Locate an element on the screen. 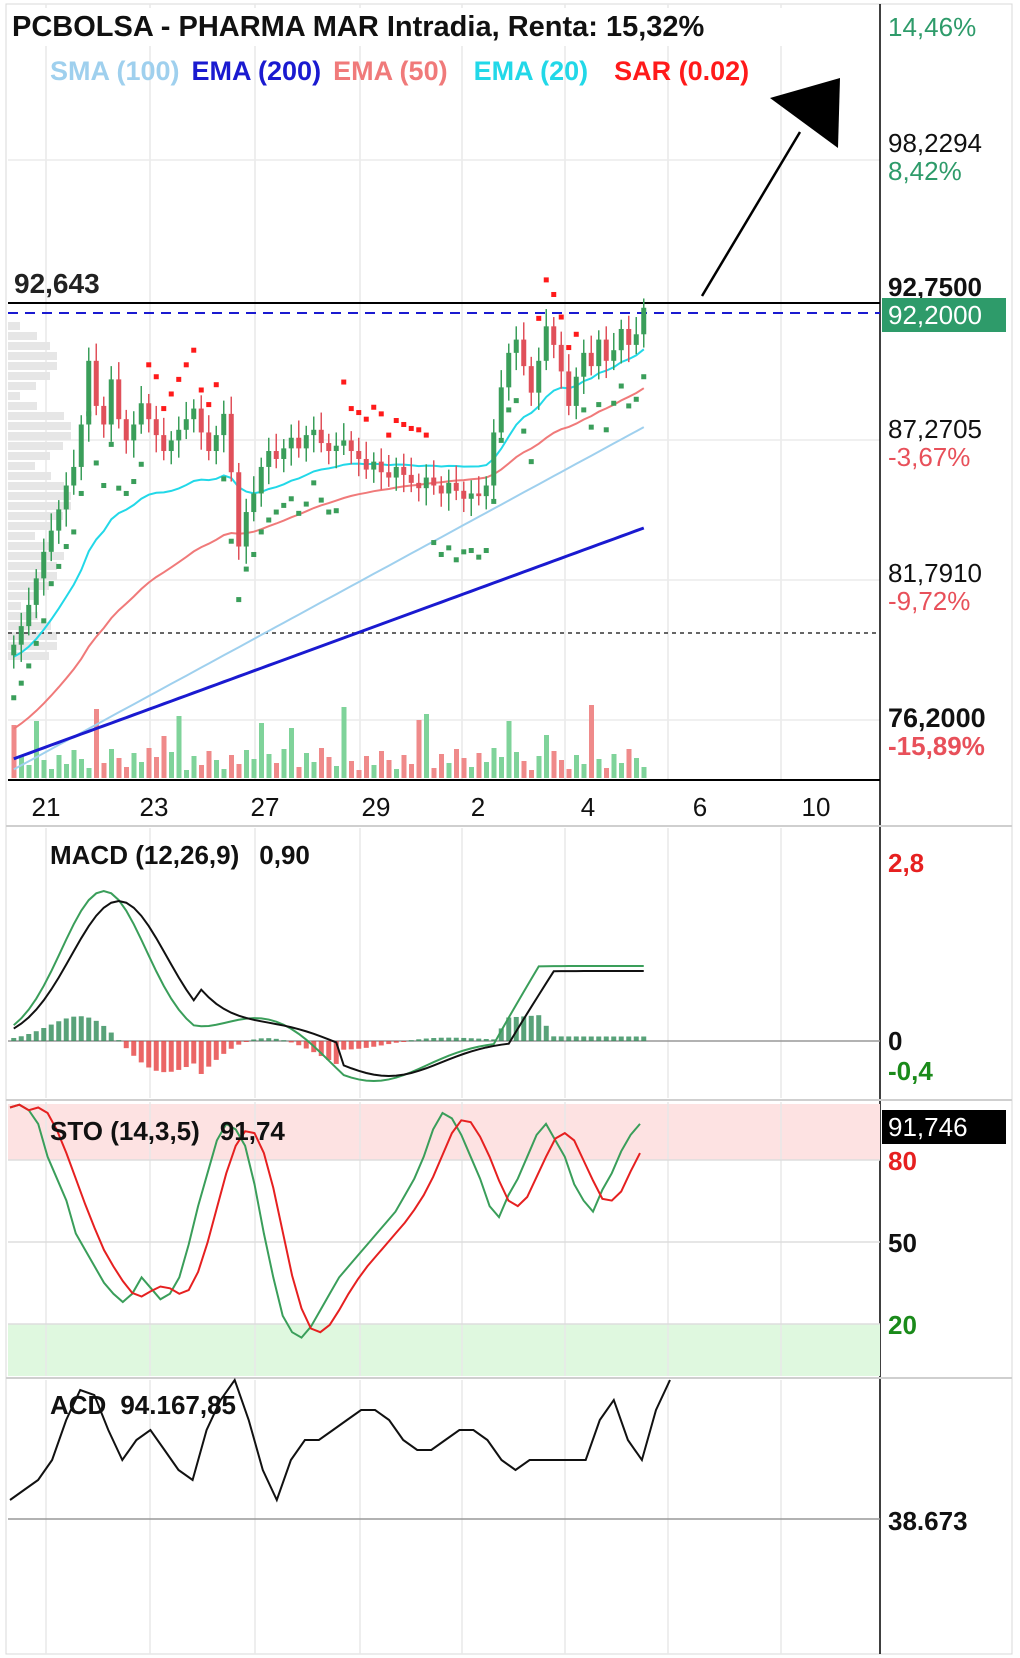 The width and height of the screenshot is (1020, 1658). price-level-2-pct: -3,67% is located at coordinates (929, 457).